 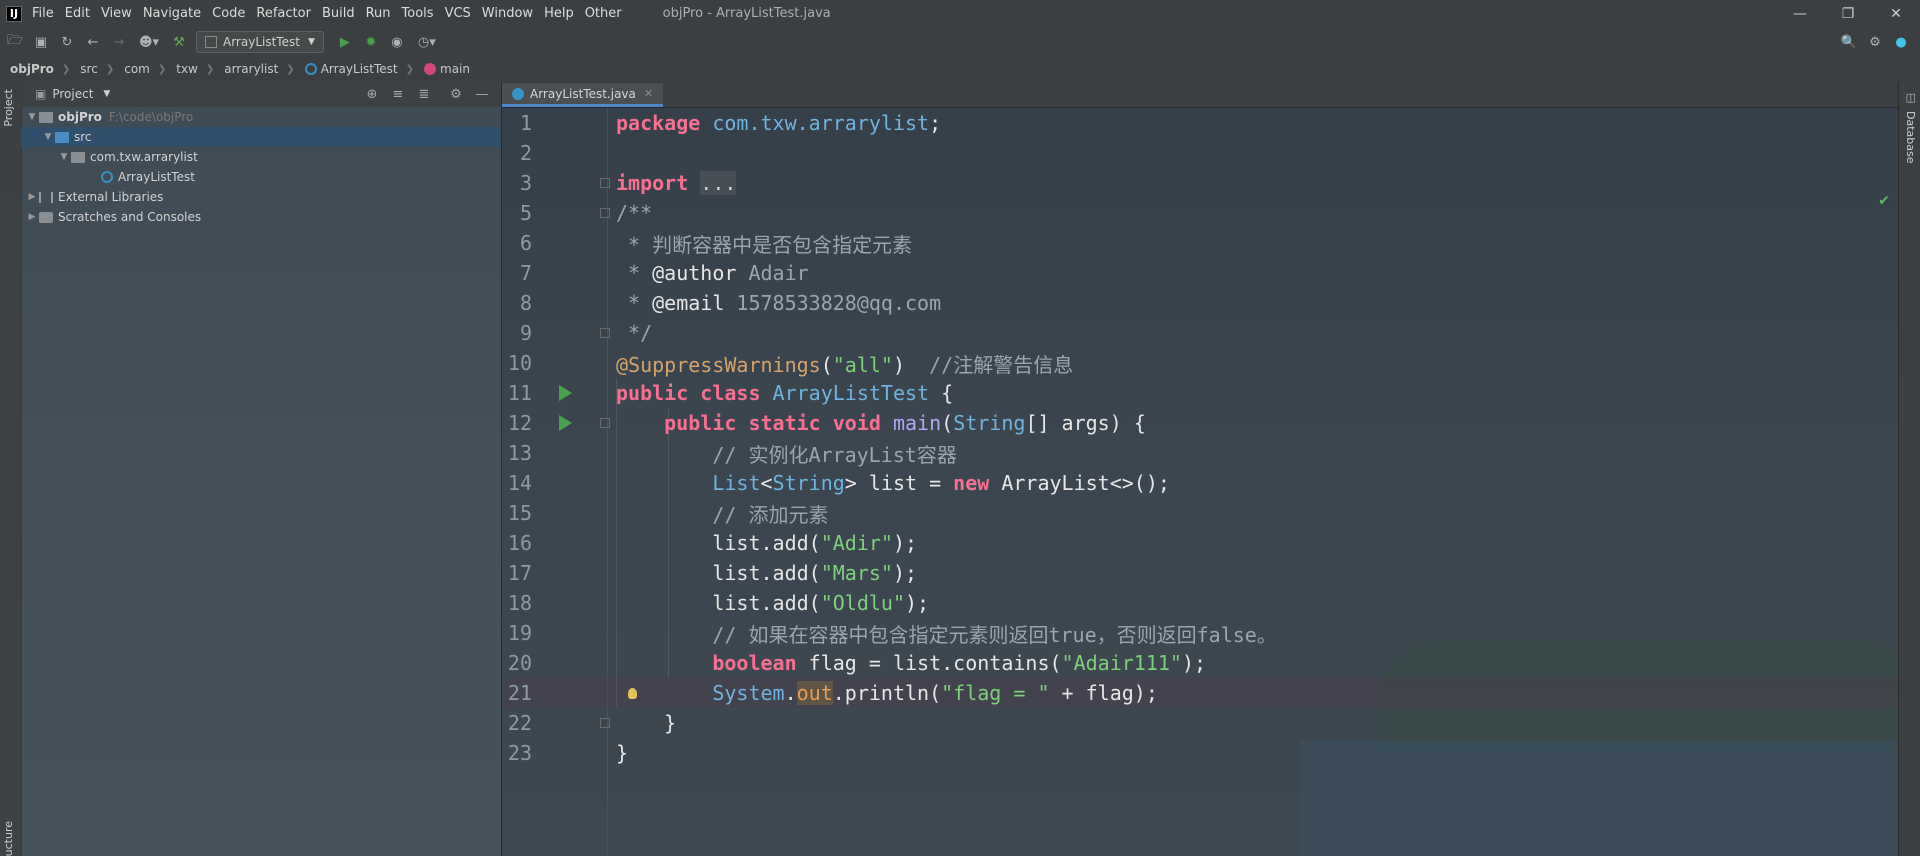 What do you see at coordinates (1211, 543) in the screenshot?
I see `code-line: 16 list.add("Adir");` at bounding box center [1211, 543].